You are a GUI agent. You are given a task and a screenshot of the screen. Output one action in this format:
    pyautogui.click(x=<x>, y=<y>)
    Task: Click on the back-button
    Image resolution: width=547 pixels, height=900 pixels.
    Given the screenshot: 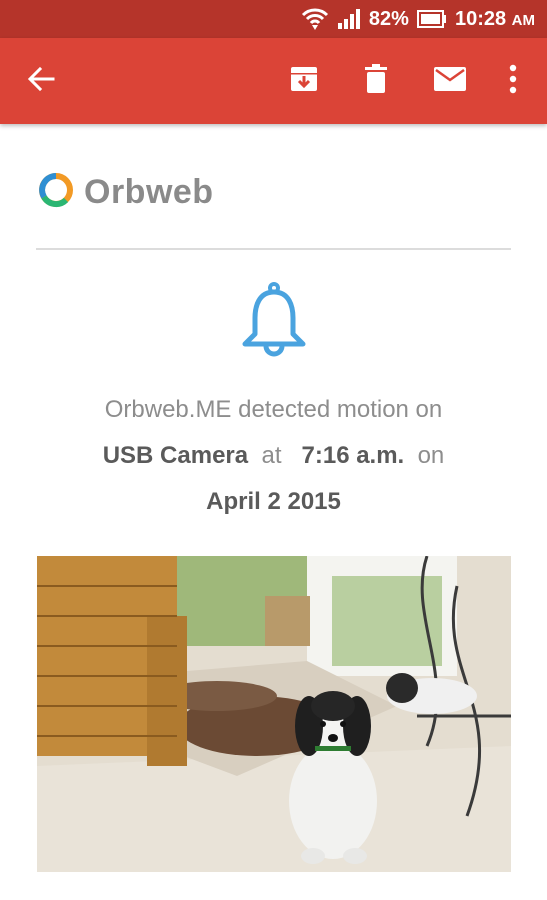 What is the action you would take?
    pyautogui.click(x=41, y=81)
    